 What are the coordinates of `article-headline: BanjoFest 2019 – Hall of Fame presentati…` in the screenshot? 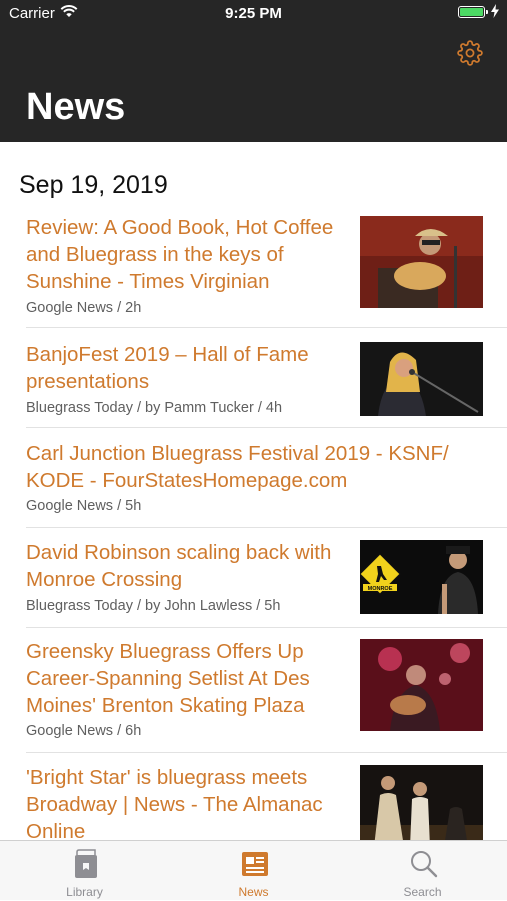 It's located at (191, 368).